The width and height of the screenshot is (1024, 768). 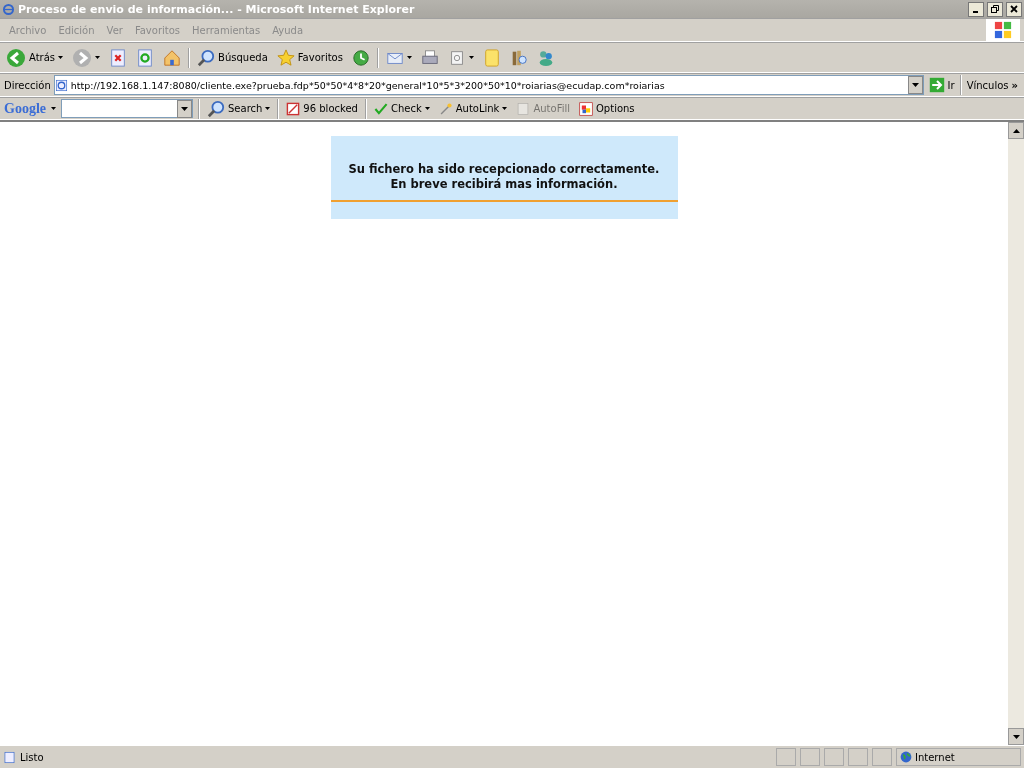 What do you see at coordinates (473, 108) in the screenshot?
I see `toolbar-button: AutoLink` at bounding box center [473, 108].